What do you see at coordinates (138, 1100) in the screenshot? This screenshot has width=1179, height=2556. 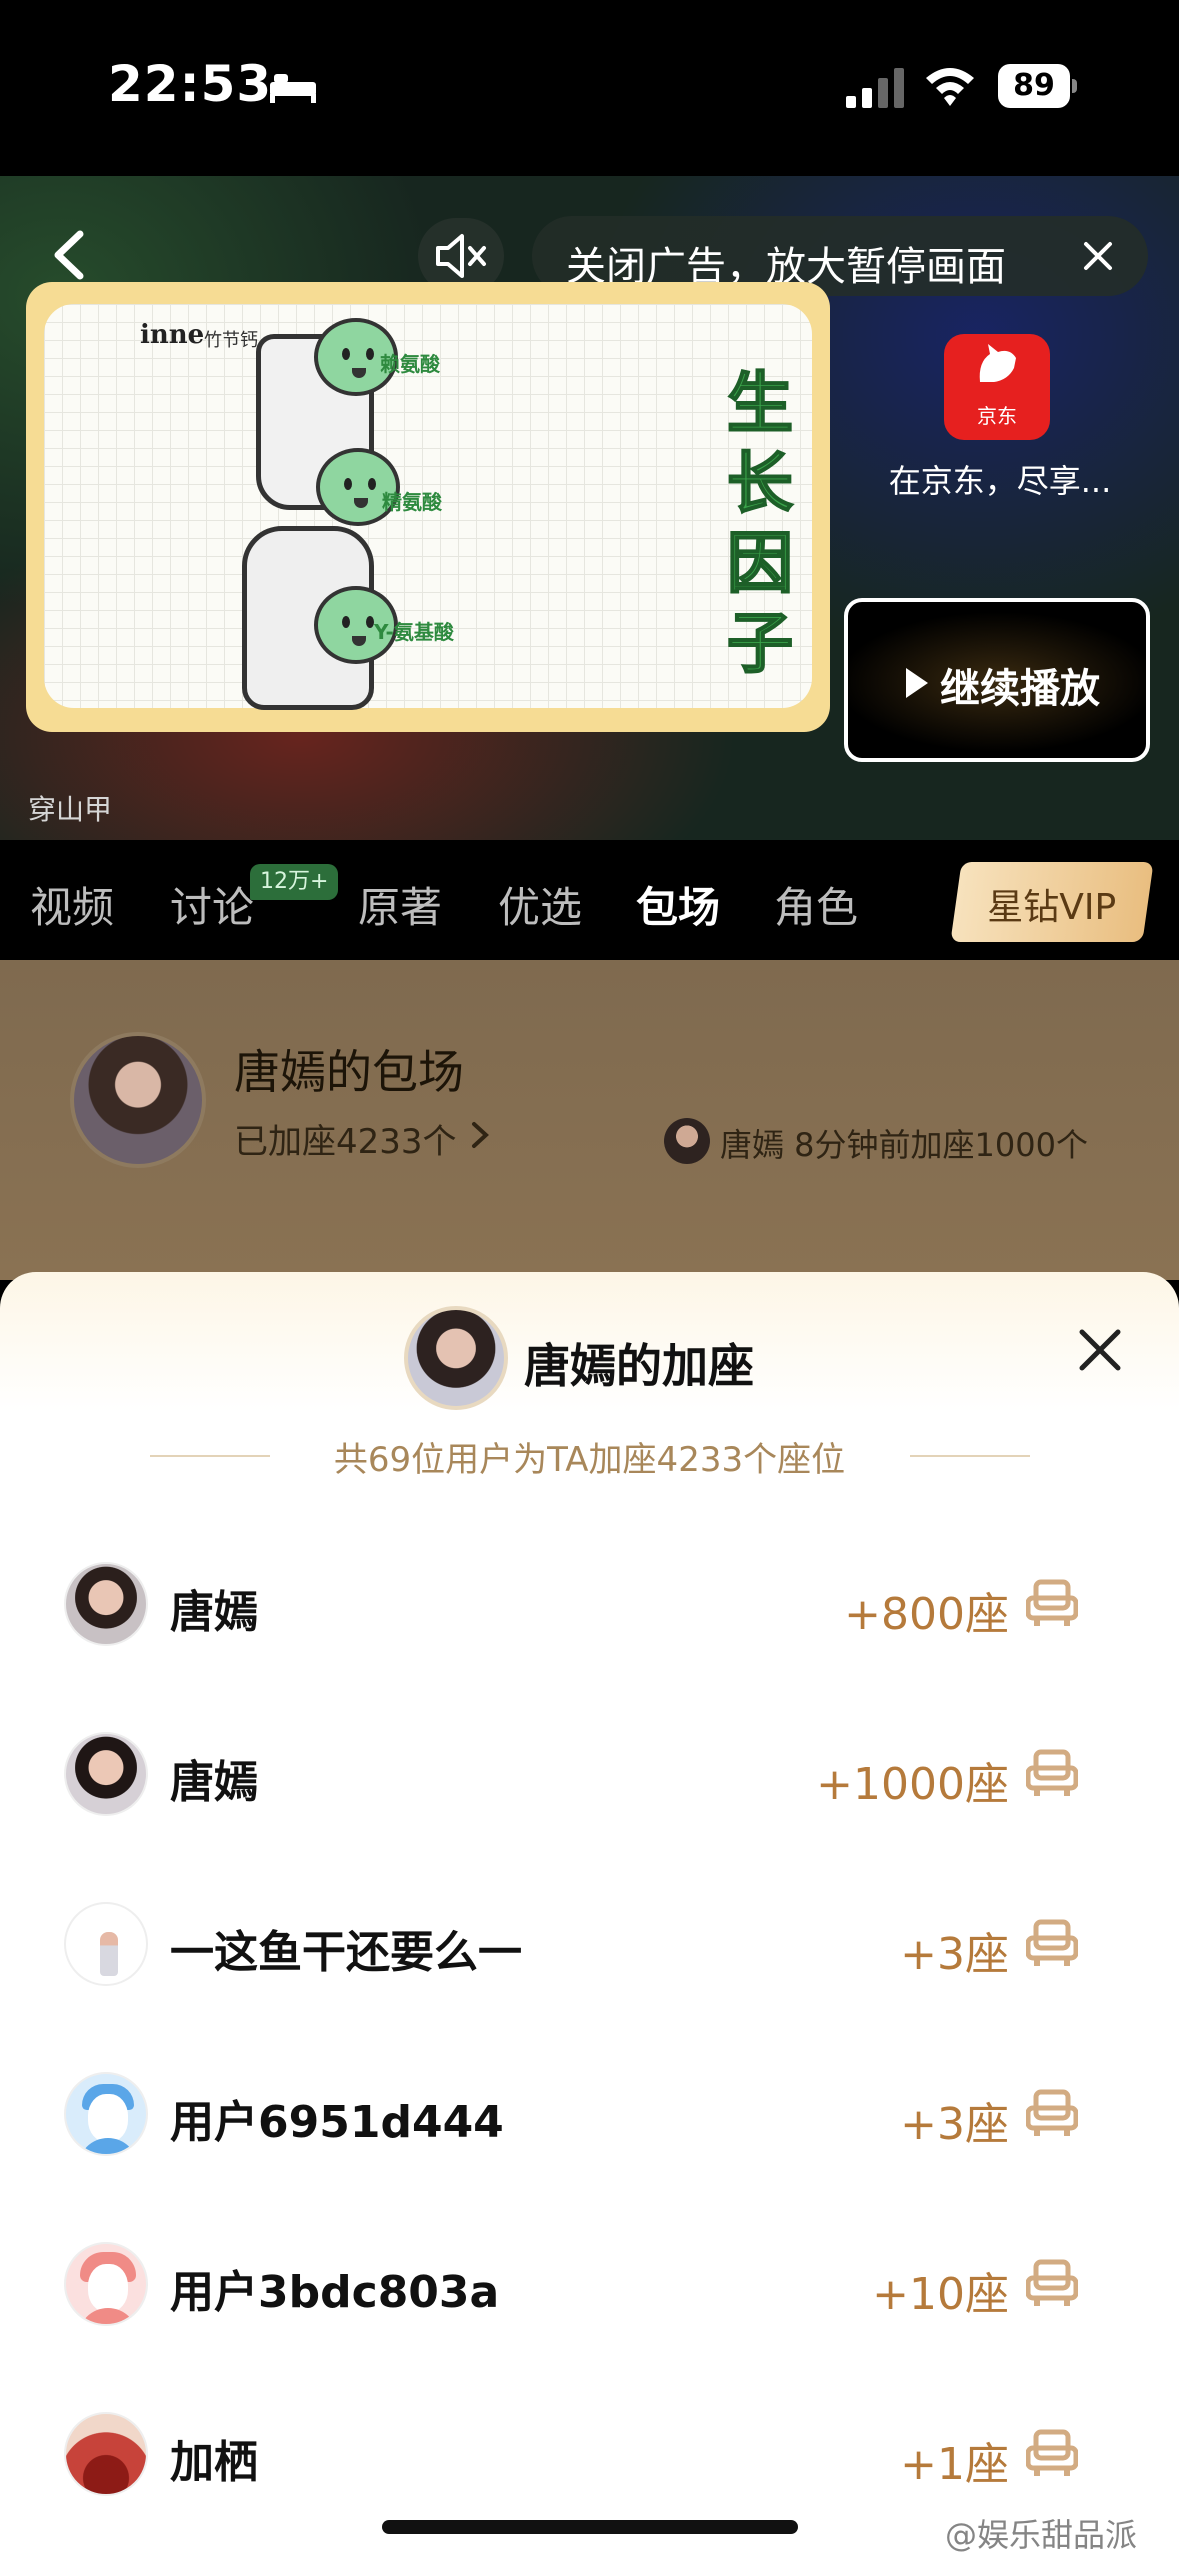 I see `host-avatar` at bounding box center [138, 1100].